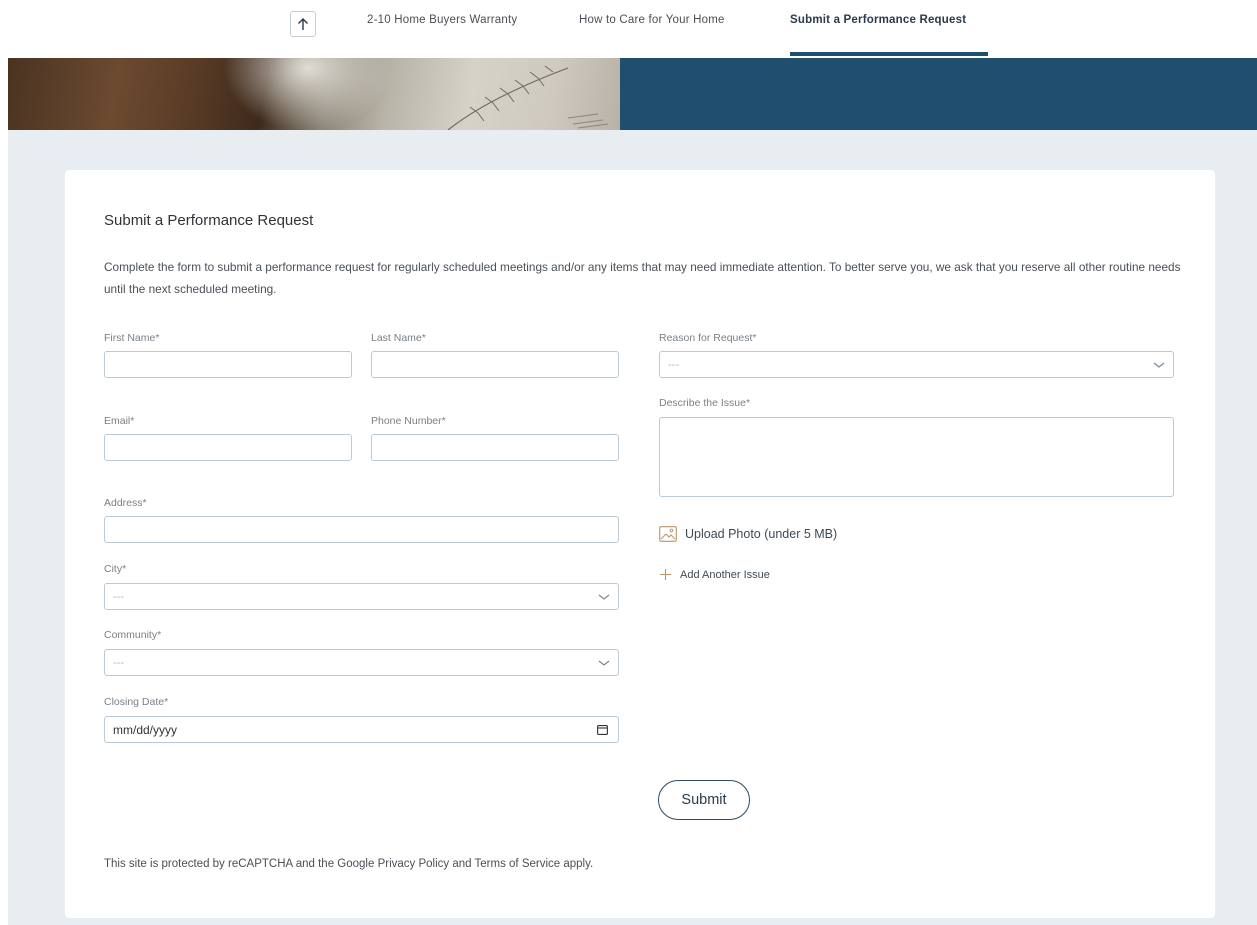 Image resolution: width=1257 pixels, height=925 pixels. Describe the element at coordinates (938, 94) in the screenshot. I see `hero-blue-panel` at that location.